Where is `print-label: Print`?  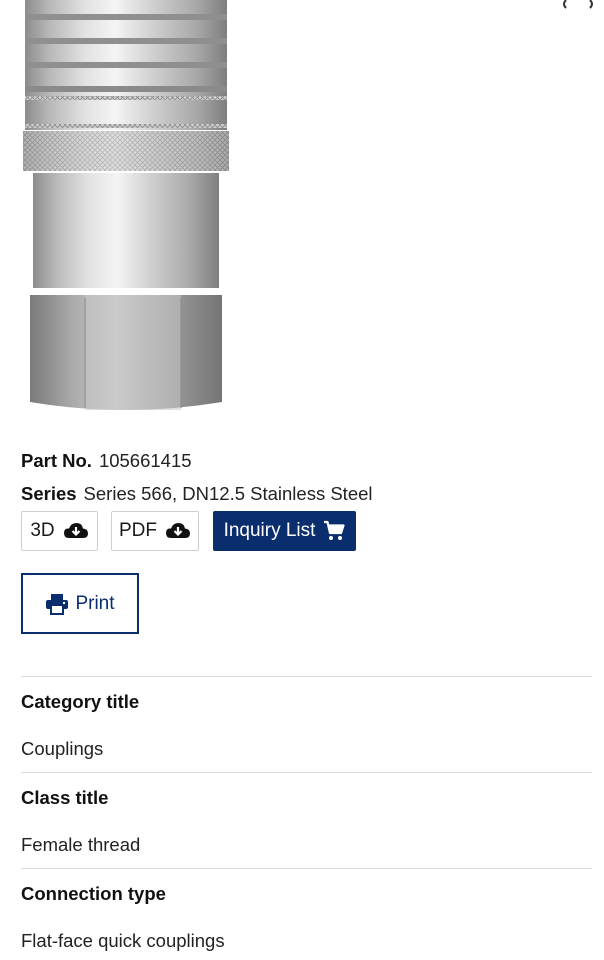 print-label: Print is located at coordinates (95, 603).